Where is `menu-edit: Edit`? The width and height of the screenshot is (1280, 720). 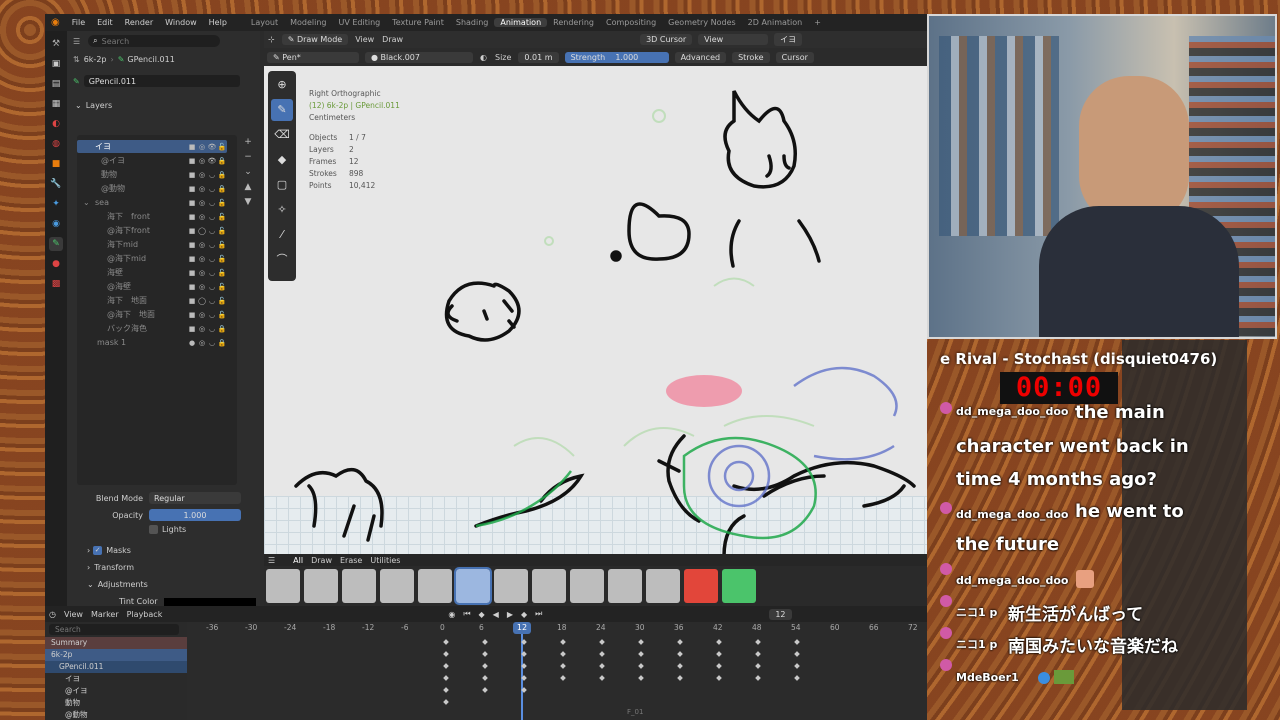 menu-edit: Edit is located at coordinates (105, 22).